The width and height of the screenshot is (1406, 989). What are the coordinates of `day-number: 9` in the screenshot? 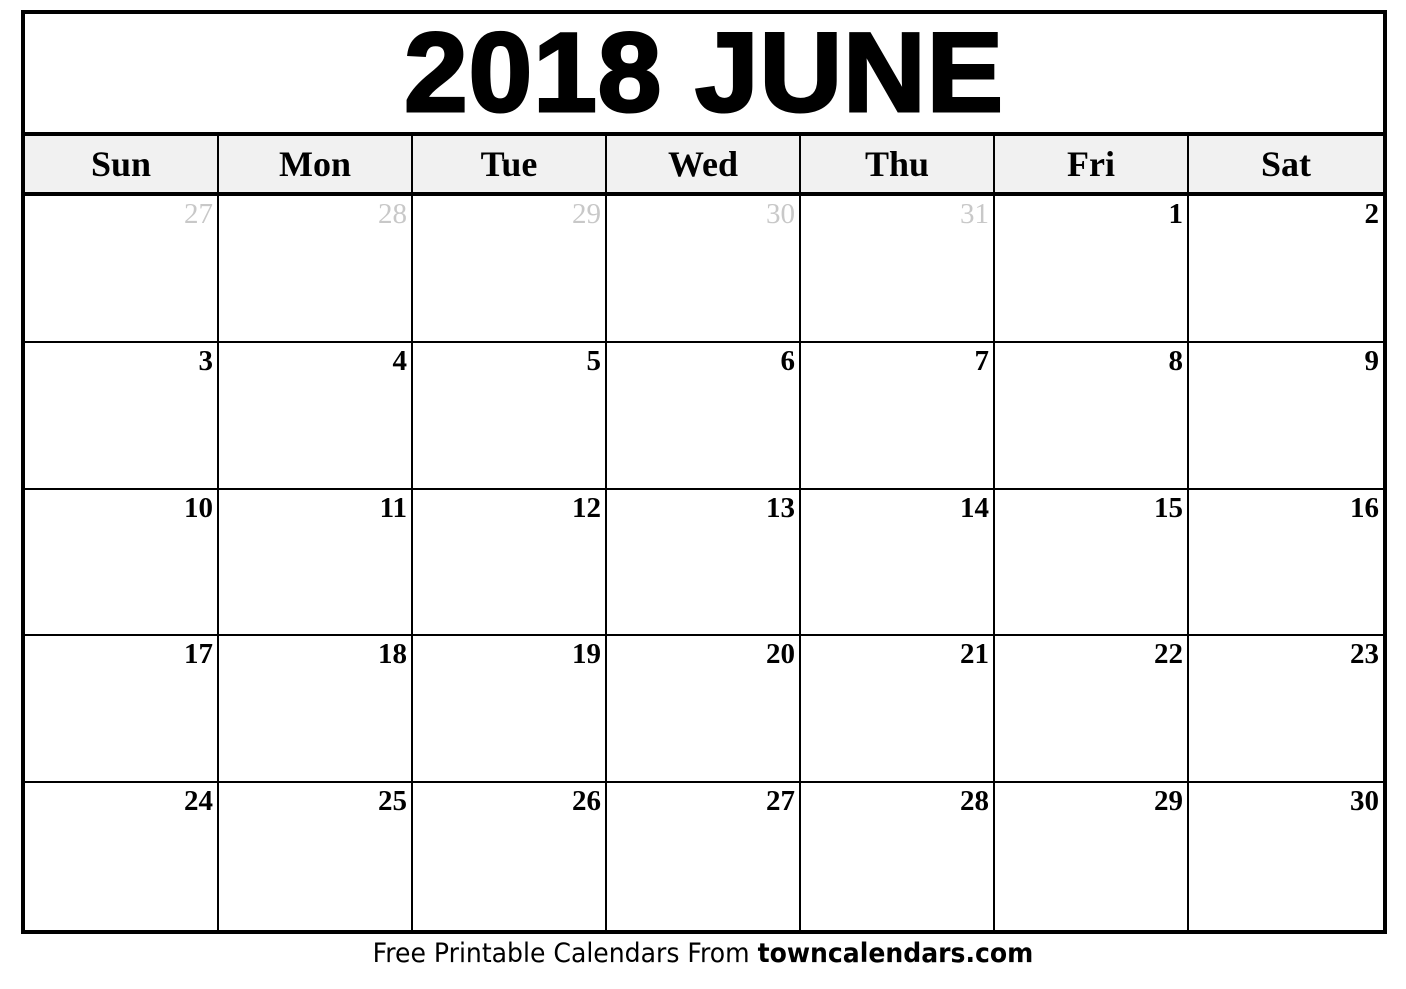 It's located at (1372, 360).